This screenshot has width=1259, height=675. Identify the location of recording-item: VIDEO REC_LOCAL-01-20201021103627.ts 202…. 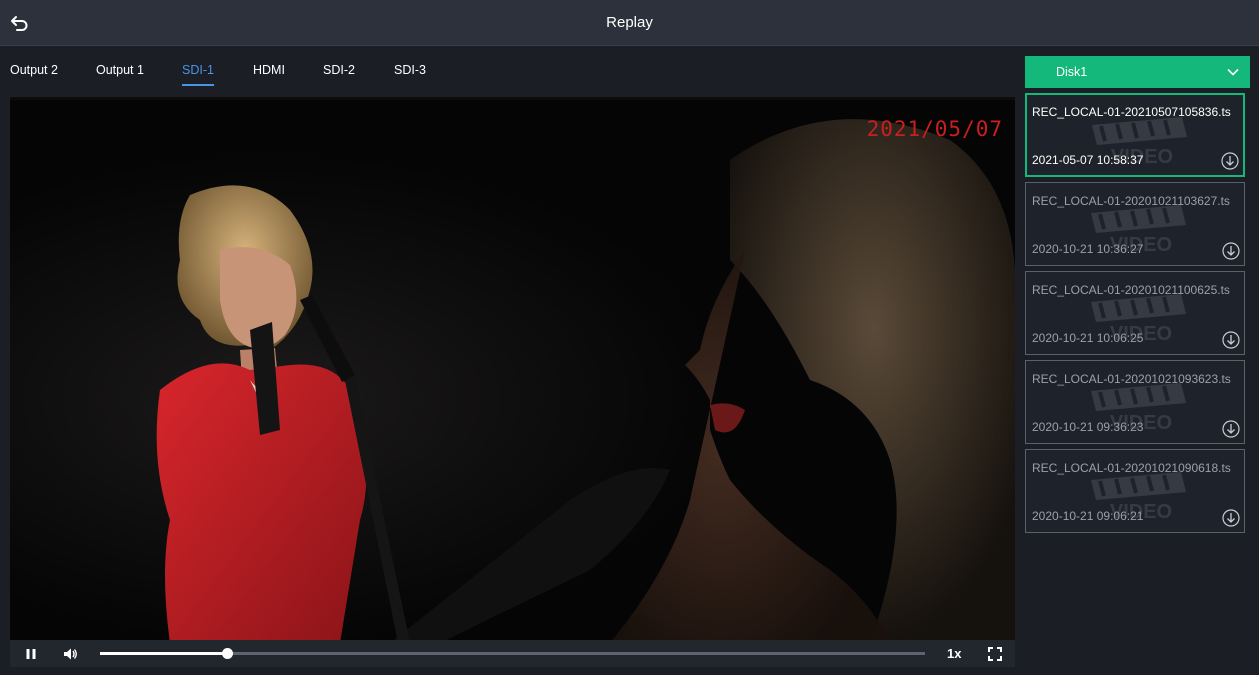
(1135, 224).